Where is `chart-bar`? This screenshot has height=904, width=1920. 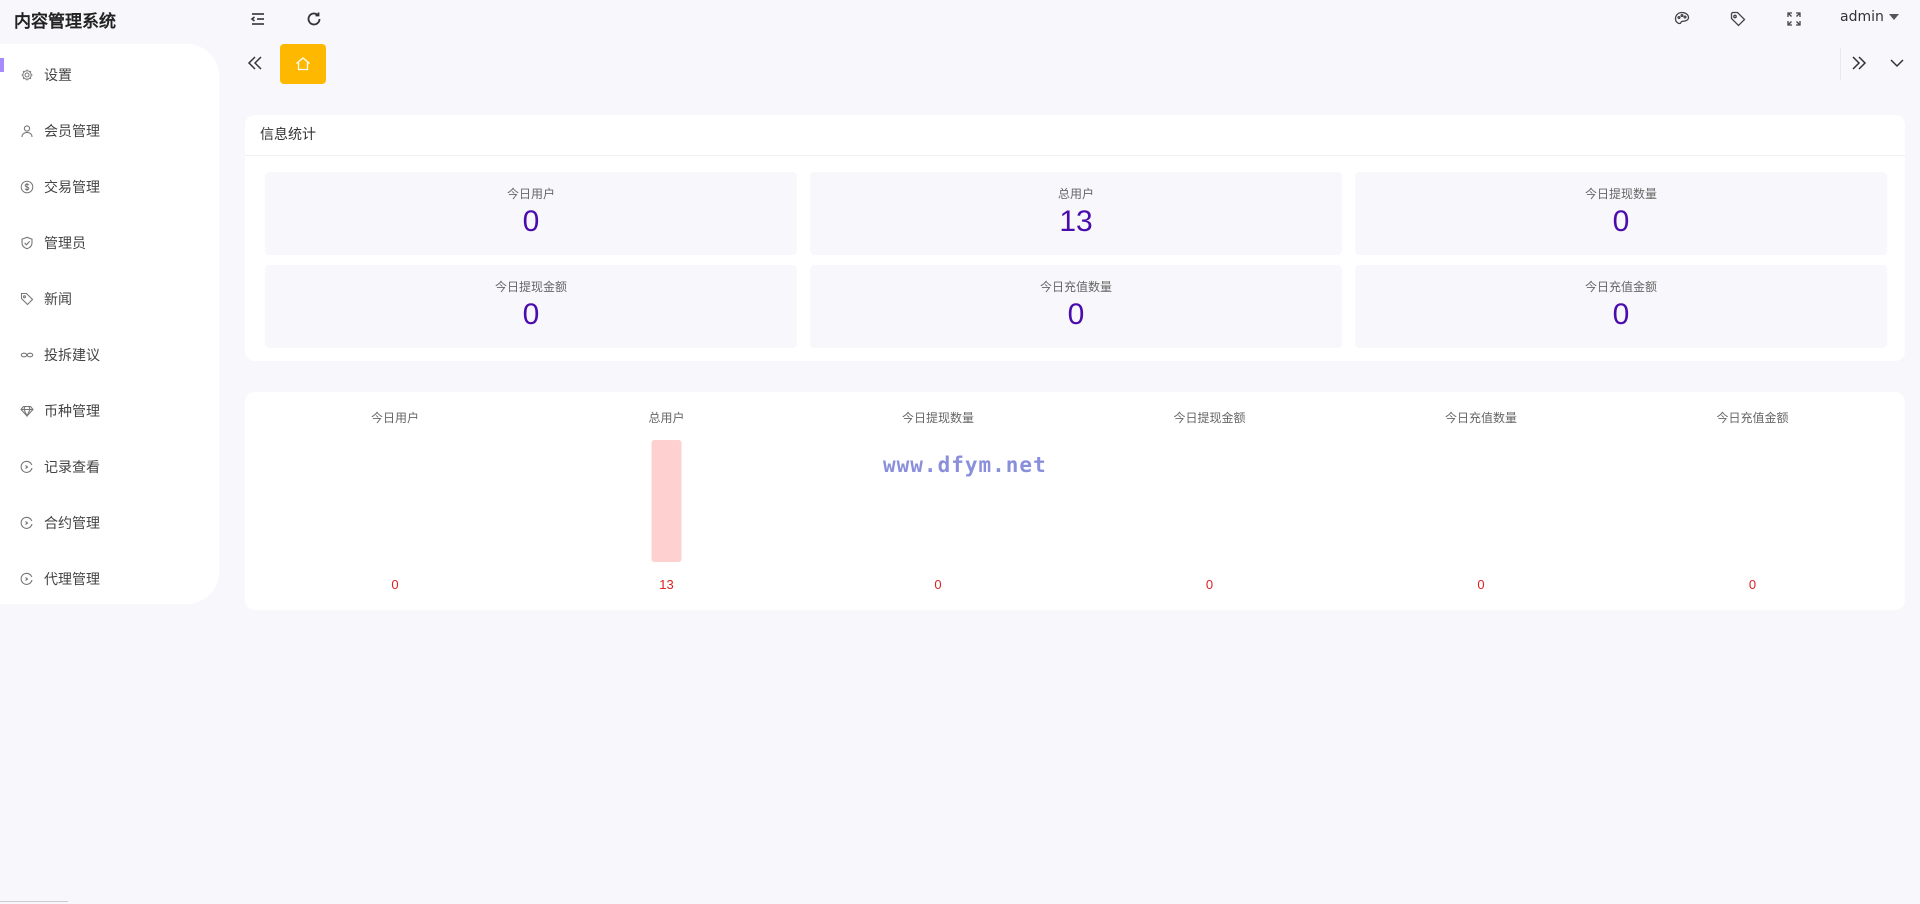 chart-bar is located at coordinates (666, 501).